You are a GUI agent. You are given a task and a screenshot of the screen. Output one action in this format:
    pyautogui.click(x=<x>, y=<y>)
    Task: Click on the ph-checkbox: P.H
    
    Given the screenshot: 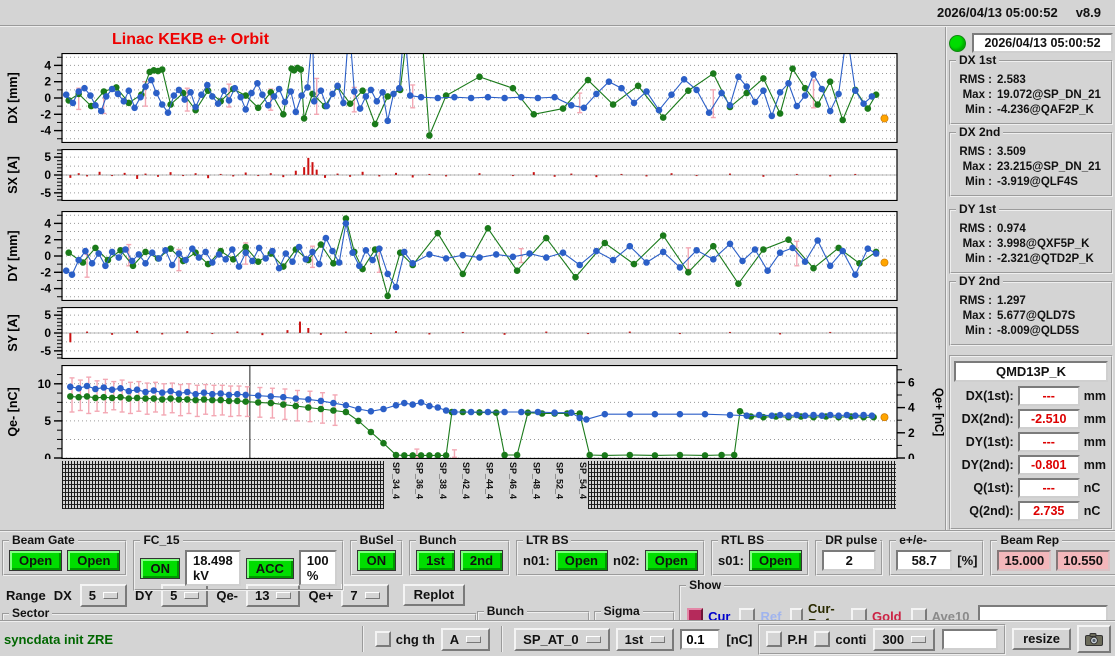 What is the action you would take?
    pyautogui.click(x=786, y=639)
    